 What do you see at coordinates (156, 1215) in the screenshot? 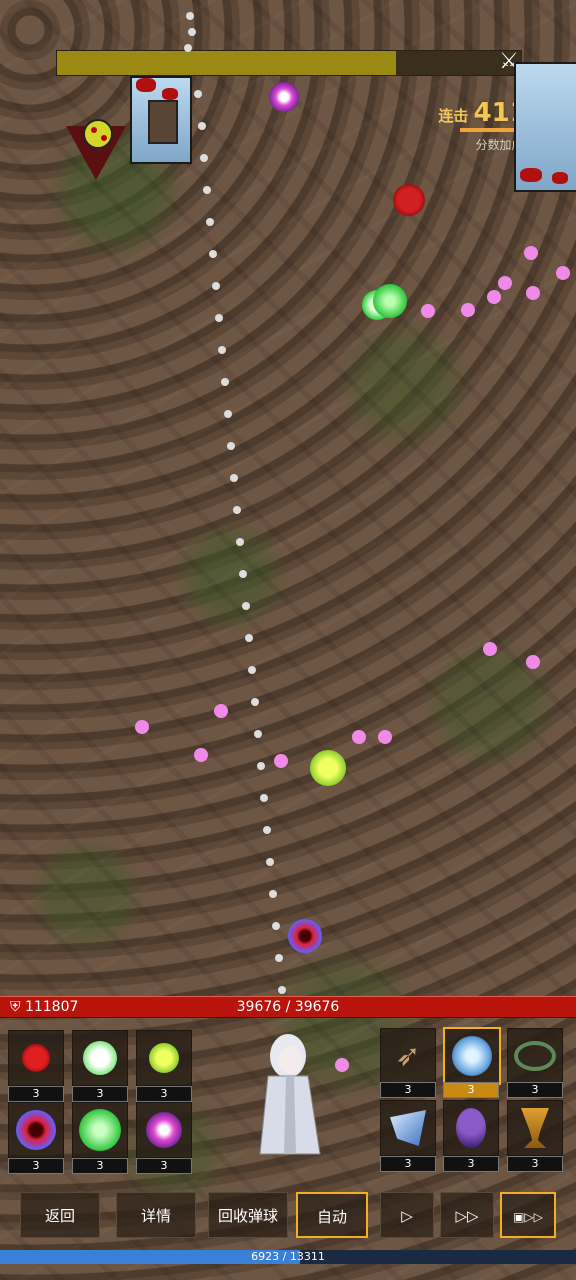
I see `details-button: 详情` at bounding box center [156, 1215].